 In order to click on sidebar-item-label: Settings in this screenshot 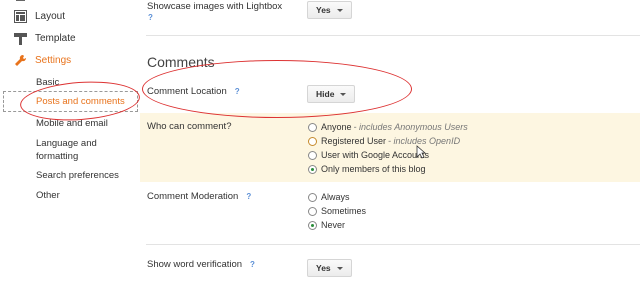, I will do `click(53, 60)`.